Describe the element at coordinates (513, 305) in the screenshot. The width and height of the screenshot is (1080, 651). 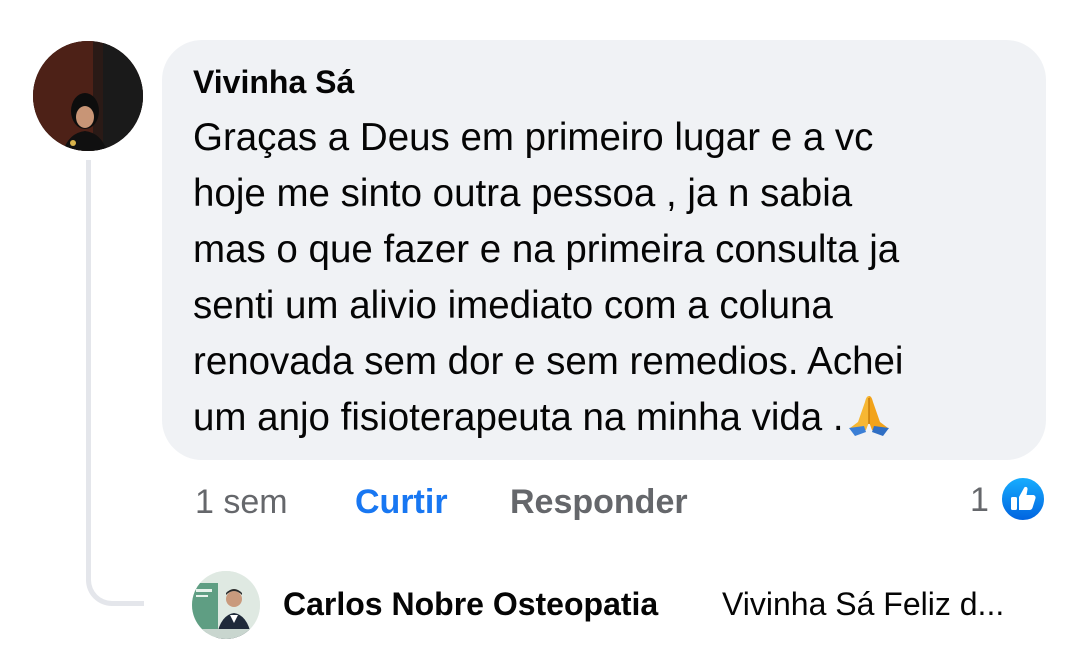
I see `comment-text-line: senti um alivio imediato com a coluna` at that location.